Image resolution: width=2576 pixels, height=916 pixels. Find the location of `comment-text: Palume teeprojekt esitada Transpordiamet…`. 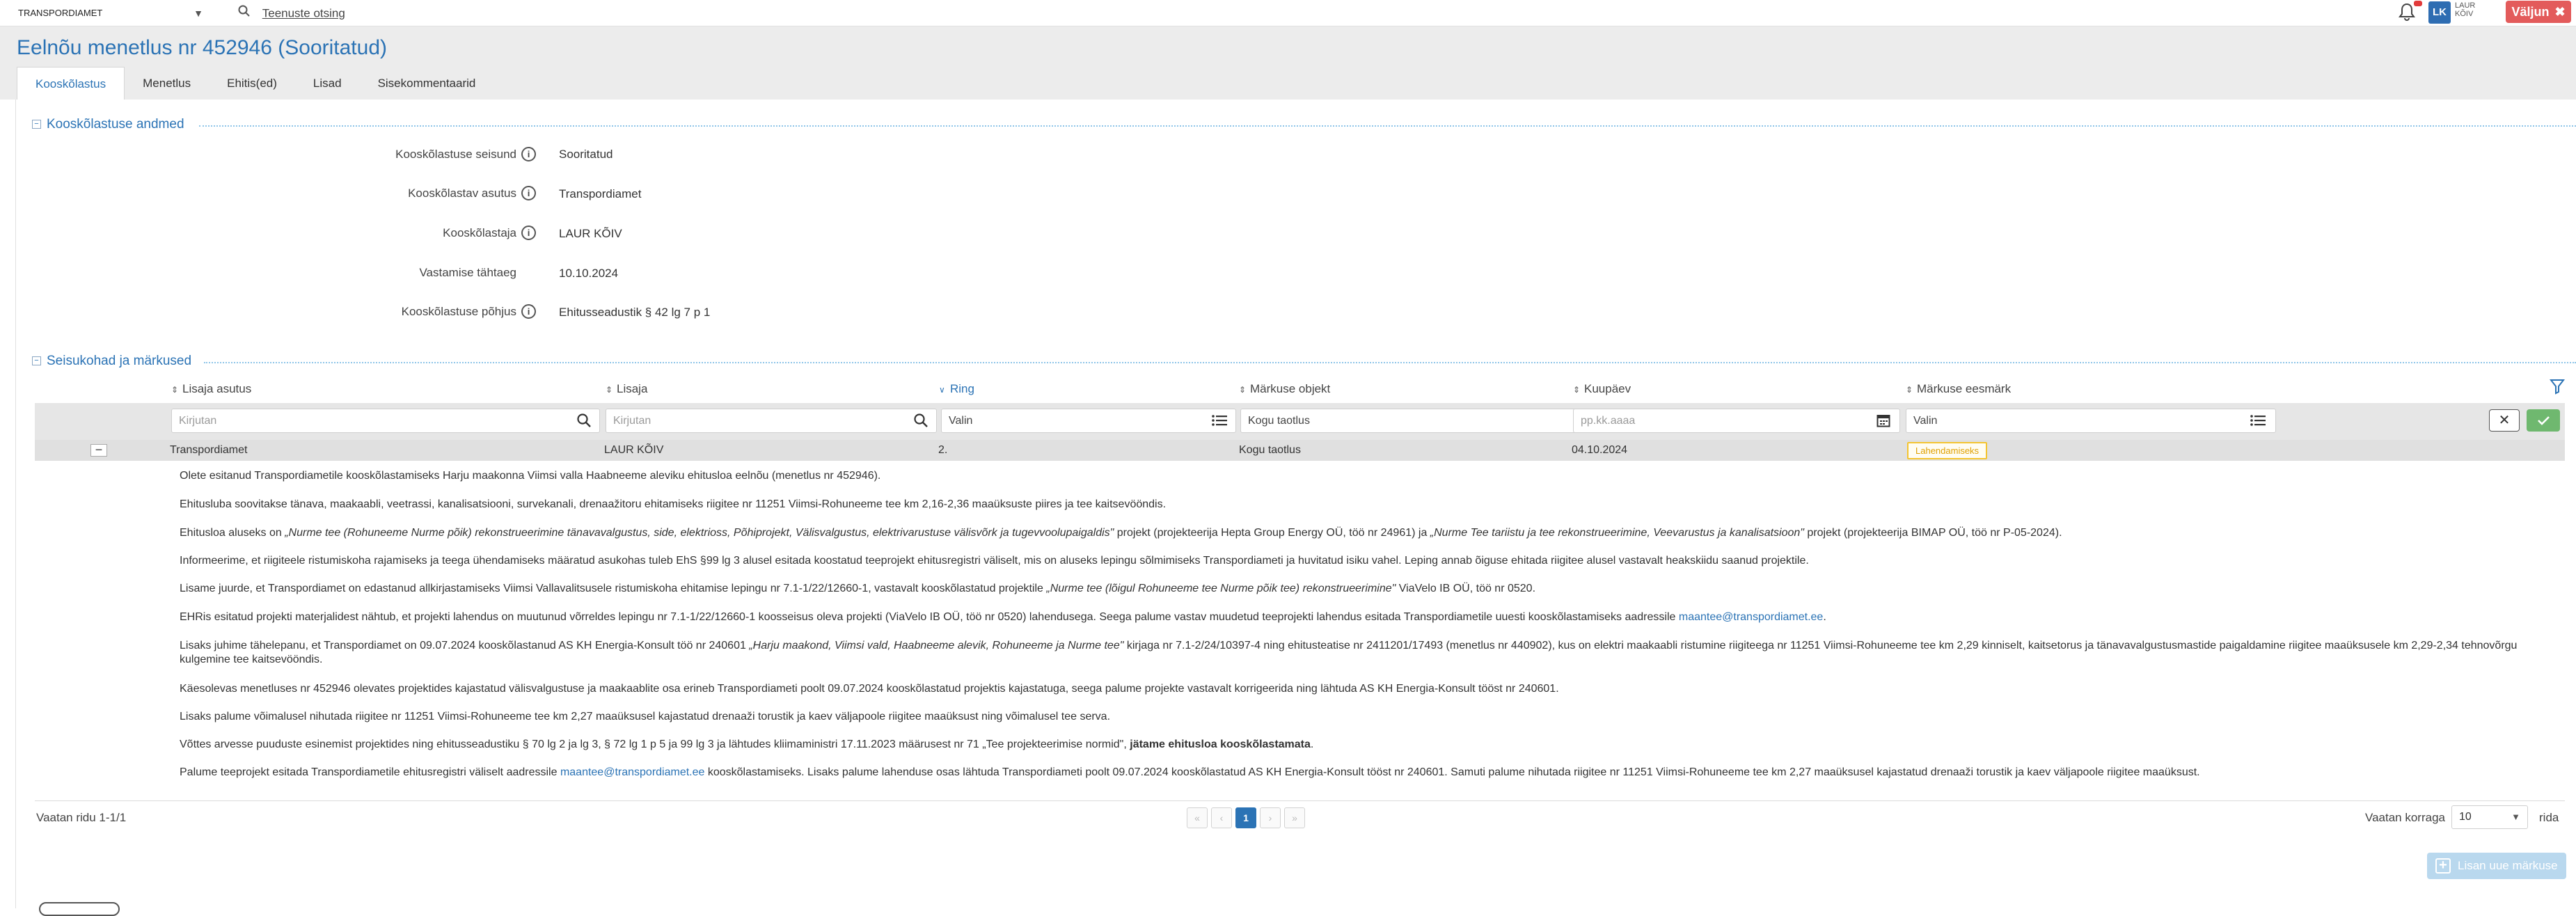

comment-text: Palume teeprojekt esitada Transpordiamet… is located at coordinates (370, 772).